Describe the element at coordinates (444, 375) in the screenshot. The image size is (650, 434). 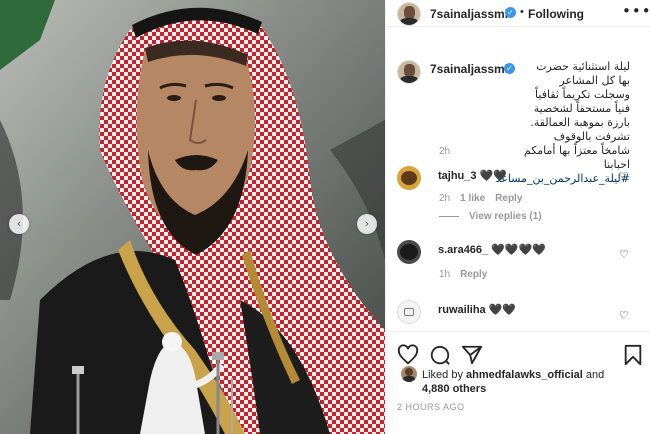
I see `liked-by-prefix: Liked by` at that location.